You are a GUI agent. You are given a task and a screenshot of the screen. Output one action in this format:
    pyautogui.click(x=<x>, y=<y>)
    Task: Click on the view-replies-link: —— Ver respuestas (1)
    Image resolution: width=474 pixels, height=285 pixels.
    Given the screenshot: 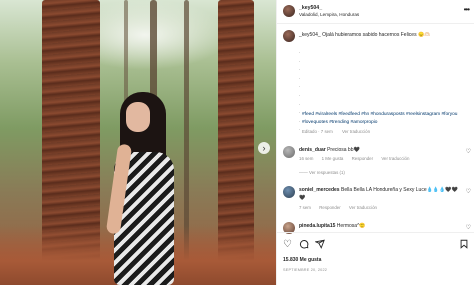 What is the action you would take?
    pyautogui.click(x=322, y=172)
    